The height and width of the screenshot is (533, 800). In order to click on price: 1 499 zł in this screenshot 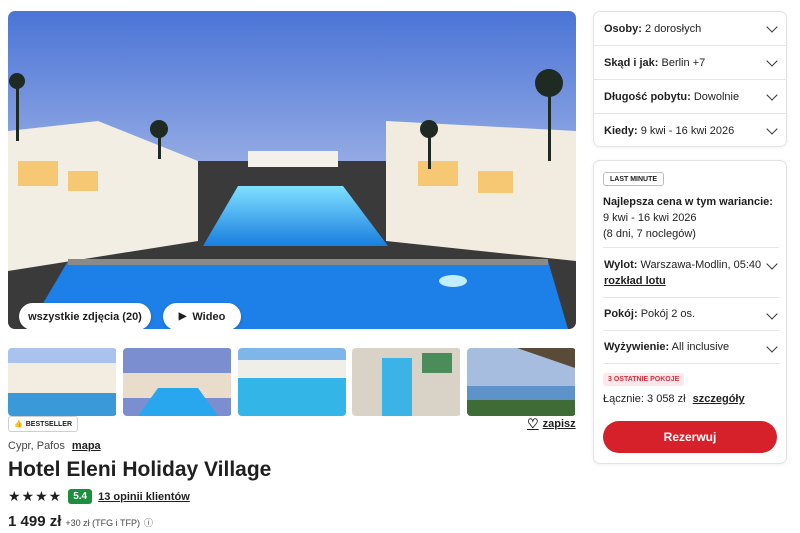, I will do `click(35, 521)`.